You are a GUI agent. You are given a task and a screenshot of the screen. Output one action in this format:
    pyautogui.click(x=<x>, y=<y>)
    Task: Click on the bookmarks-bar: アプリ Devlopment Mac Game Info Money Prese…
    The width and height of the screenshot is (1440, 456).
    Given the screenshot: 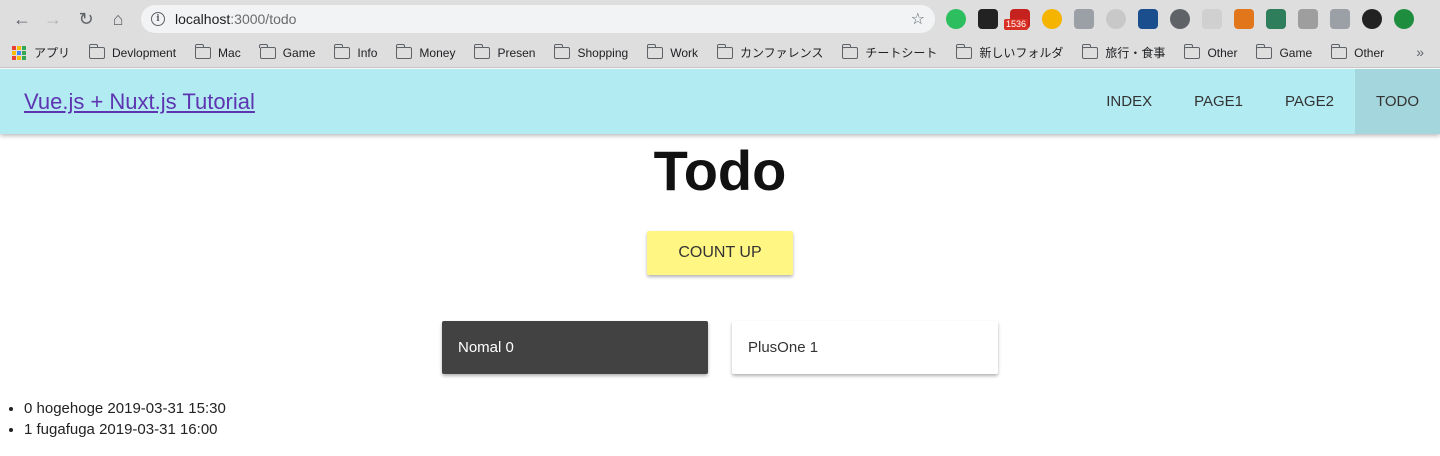 What is the action you would take?
    pyautogui.click(x=720, y=53)
    